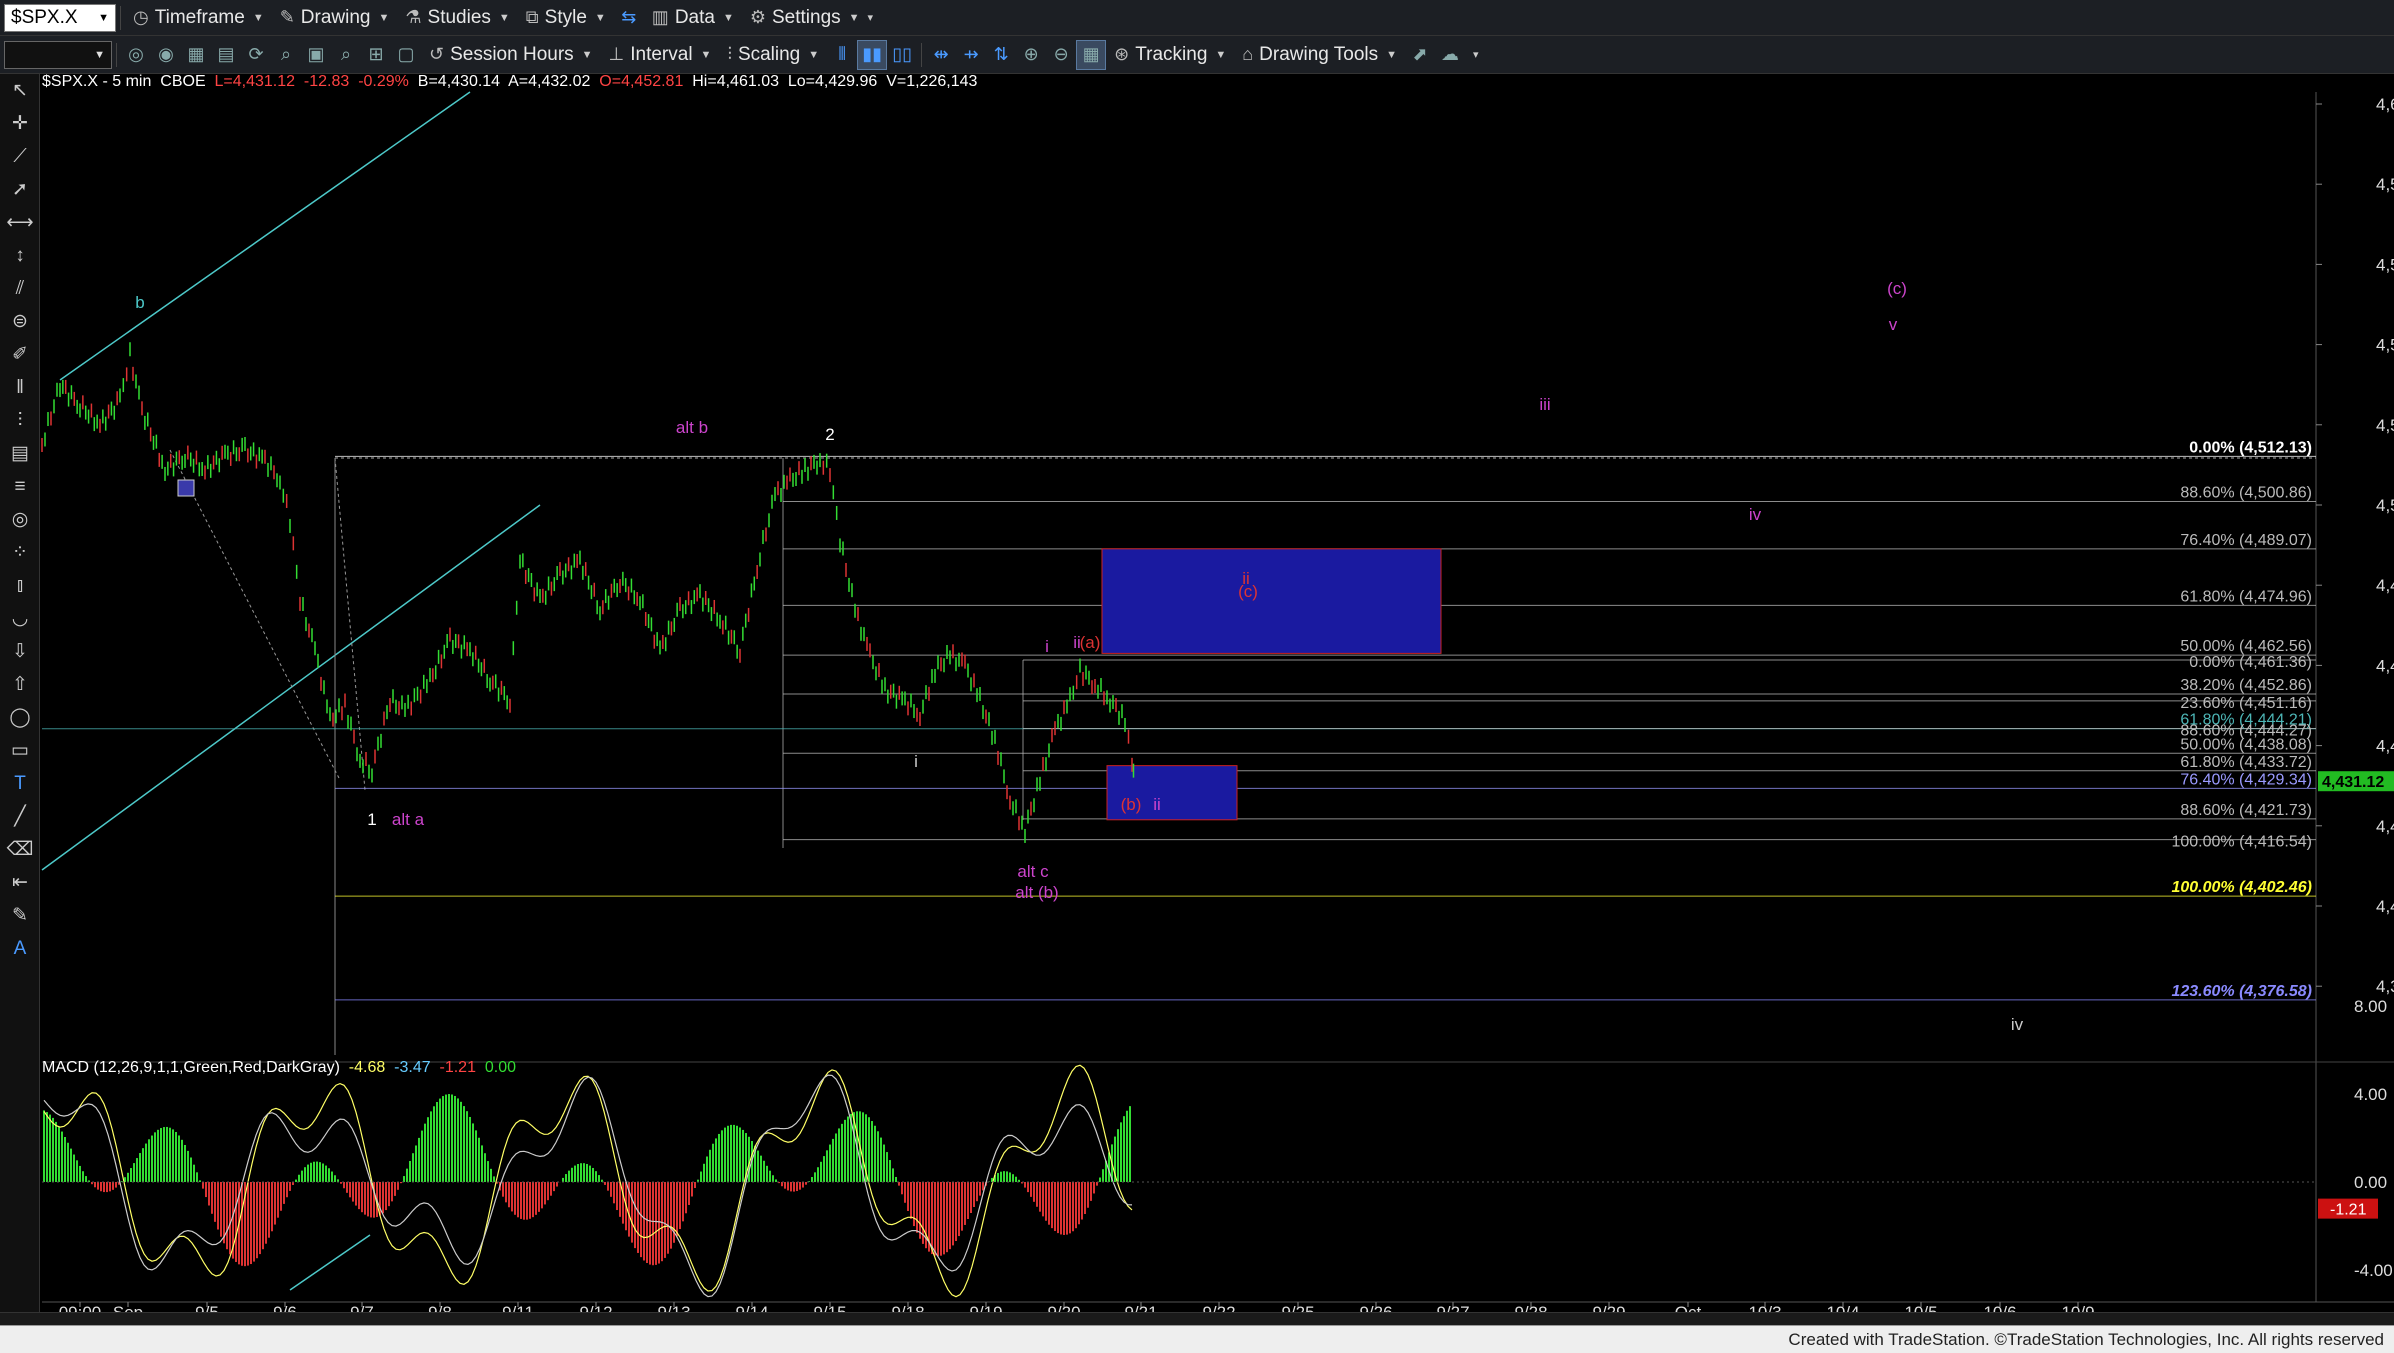 Image resolution: width=2394 pixels, height=1353 pixels. Describe the element at coordinates (1893, 324) in the screenshot. I see `wave-label: v` at that location.